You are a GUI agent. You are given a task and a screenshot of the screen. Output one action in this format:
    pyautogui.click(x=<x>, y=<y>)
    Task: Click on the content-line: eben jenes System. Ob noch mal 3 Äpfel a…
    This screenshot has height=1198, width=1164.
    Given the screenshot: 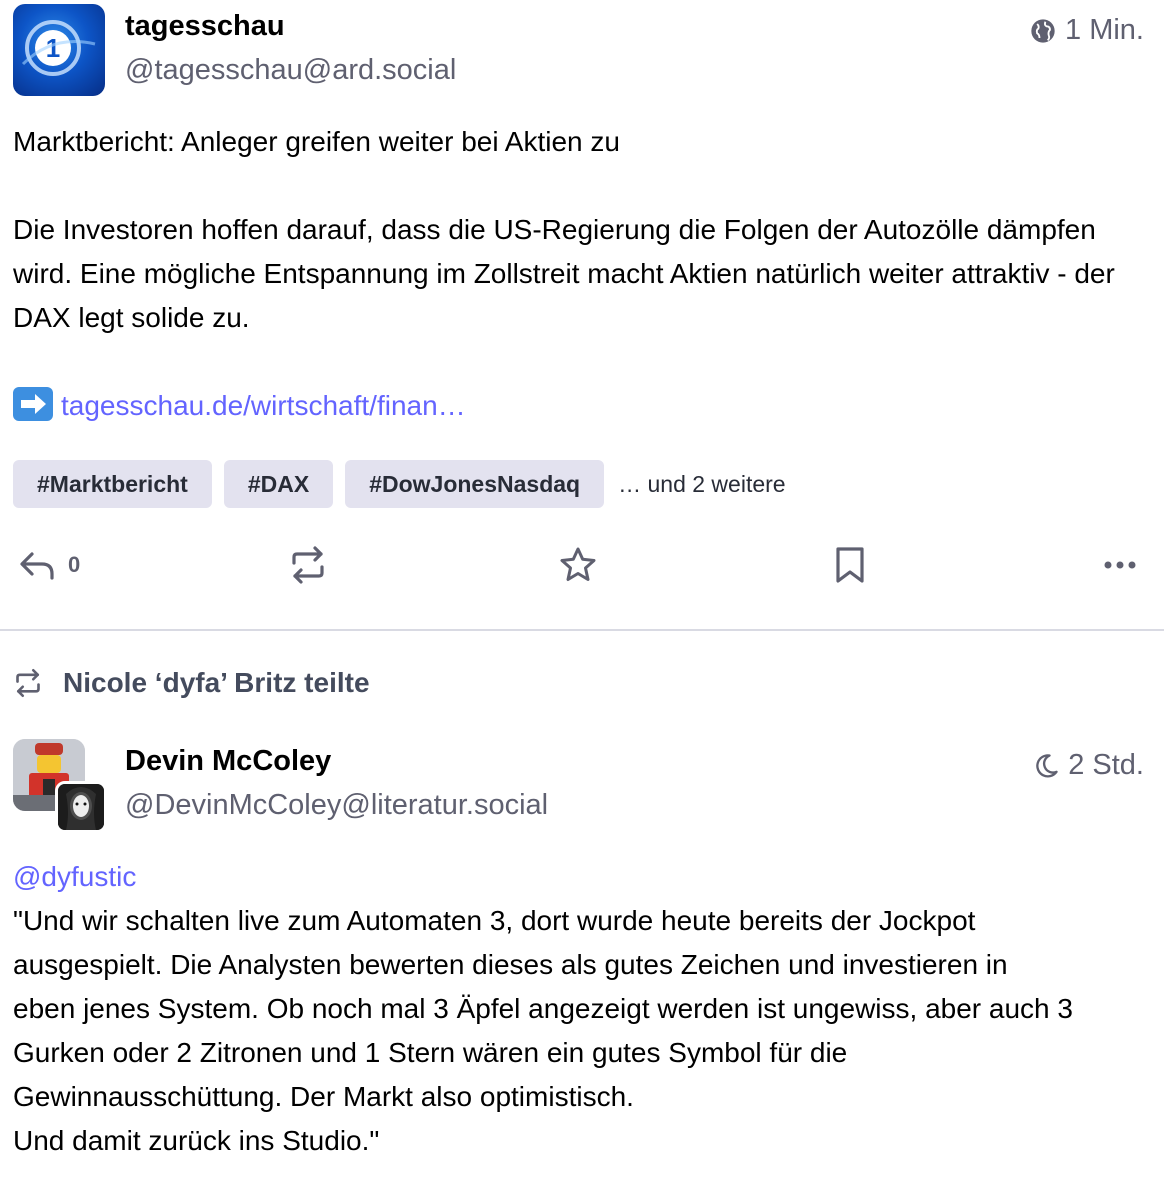 What is the action you would take?
    pyautogui.click(x=543, y=1008)
    